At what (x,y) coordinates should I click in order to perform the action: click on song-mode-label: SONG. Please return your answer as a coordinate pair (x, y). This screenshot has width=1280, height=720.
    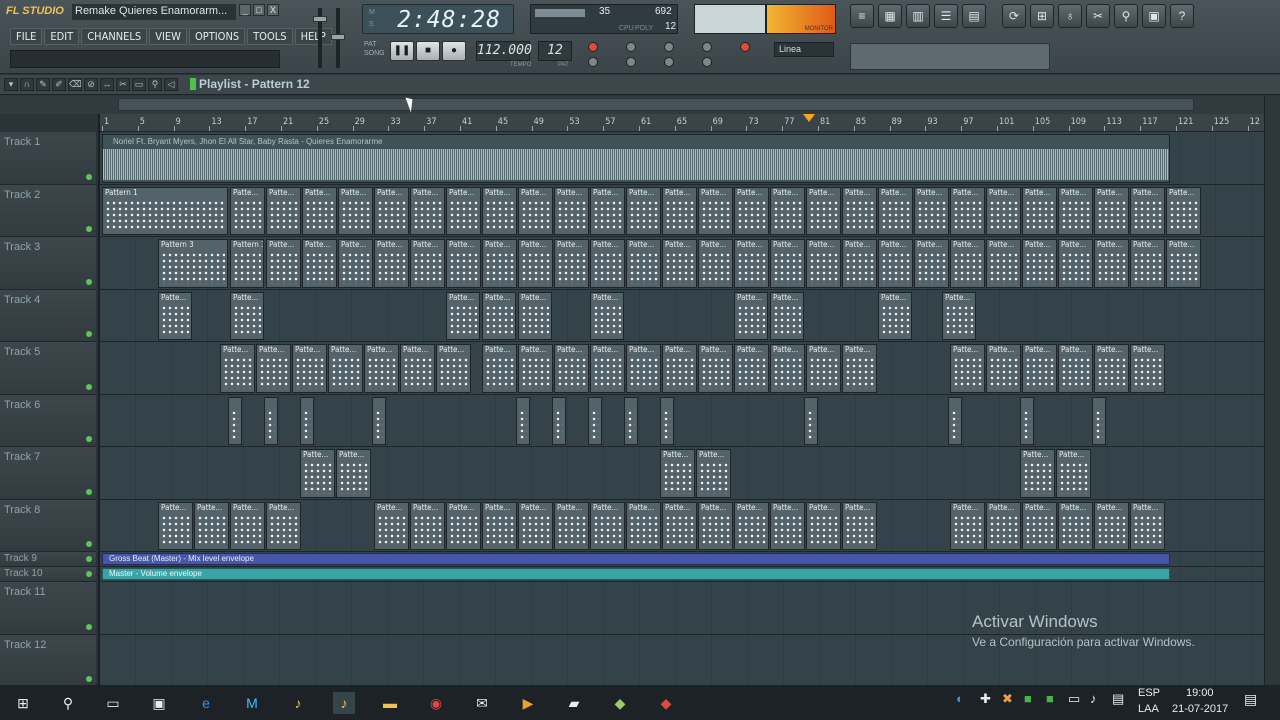
    Looking at the image, I should click on (374, 53).